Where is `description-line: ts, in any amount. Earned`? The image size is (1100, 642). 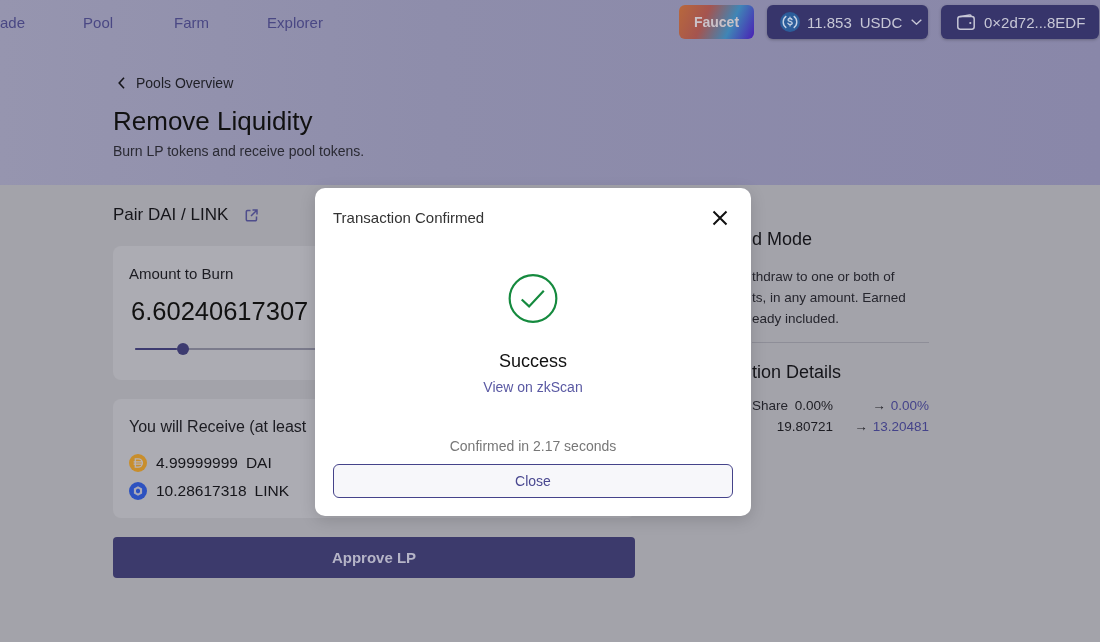 description-line: ts, in any amount. Earned is located at coordinates (829, 298).